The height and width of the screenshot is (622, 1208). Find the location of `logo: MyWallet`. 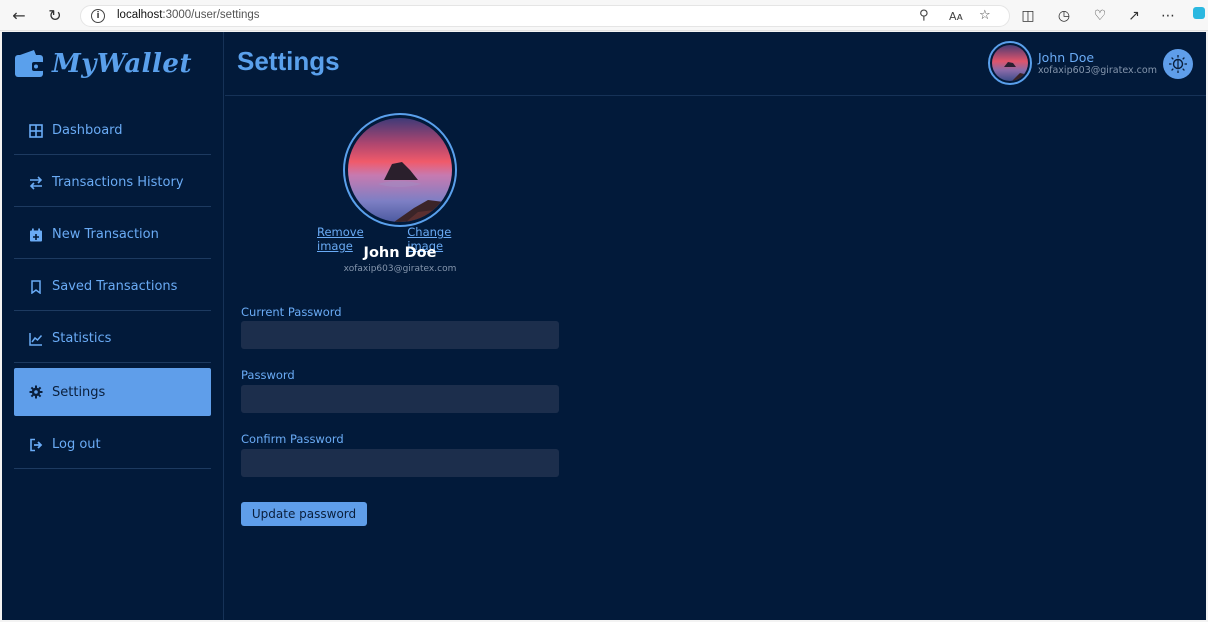

logo: MyWallet is located at coordinates (103, 64).